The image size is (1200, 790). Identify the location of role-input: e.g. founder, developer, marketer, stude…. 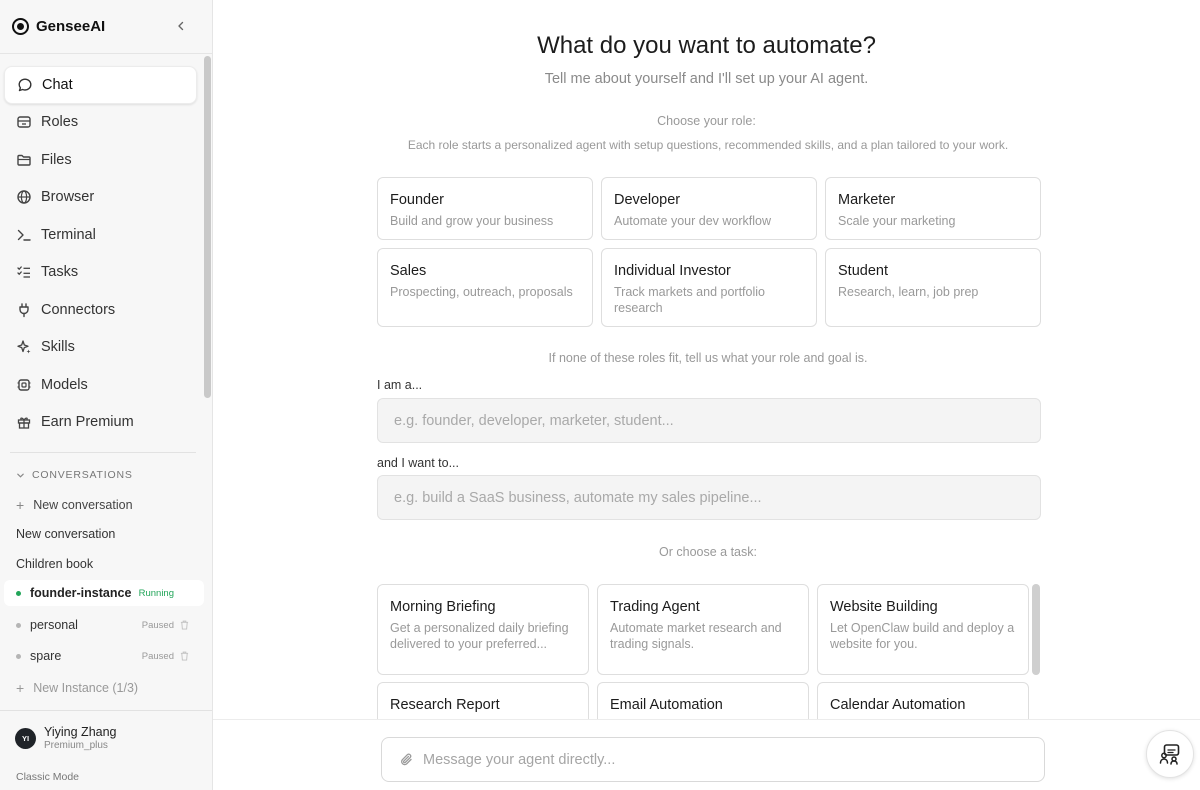
(709, 420).